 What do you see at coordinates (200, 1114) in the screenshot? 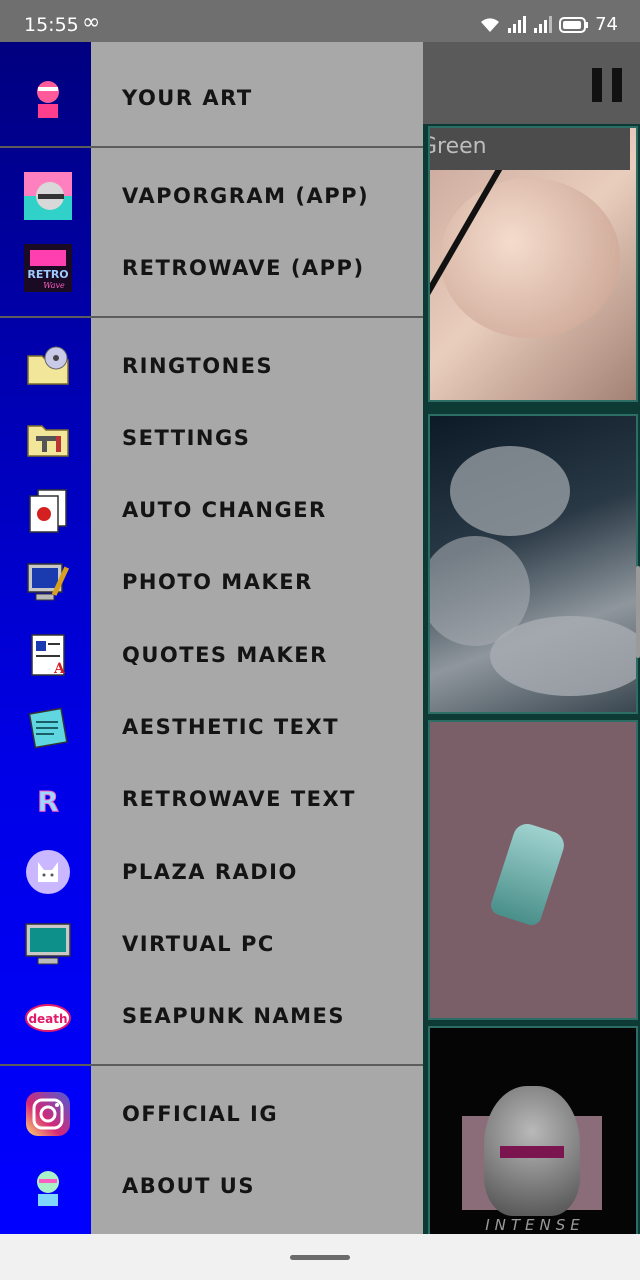
I see `drawer-item-label: OFFICIAL IG` at bounding box center [200, 1114].